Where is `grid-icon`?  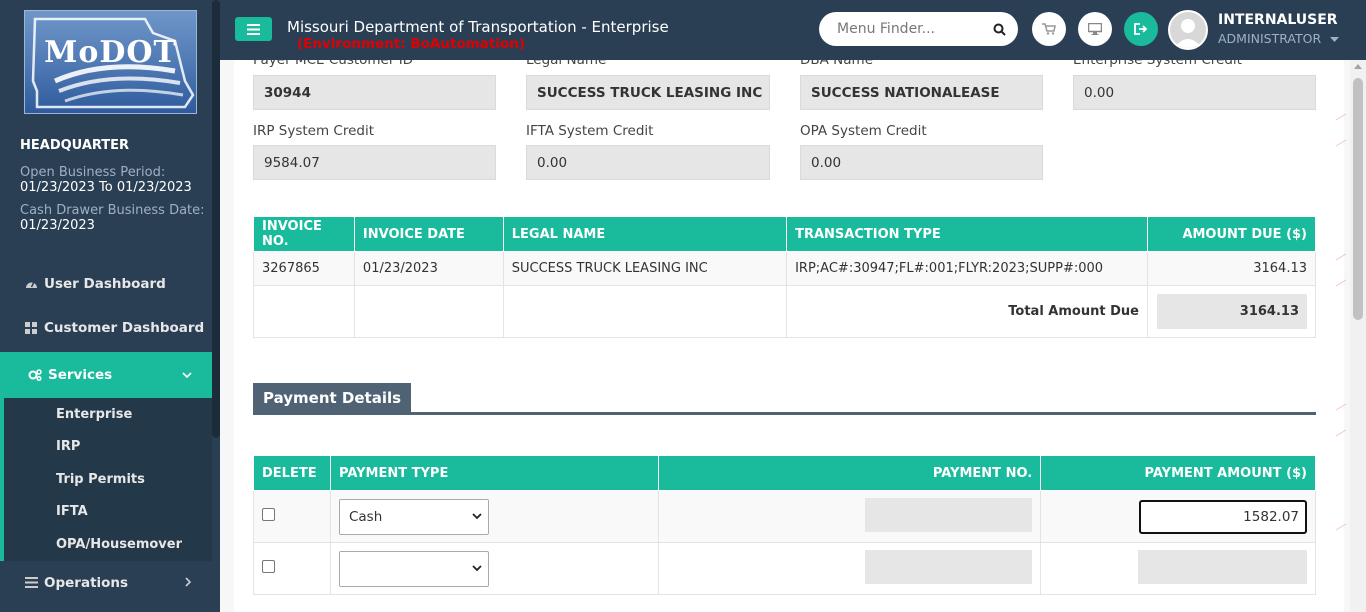 grid-icon is located at coordinates (31, 328).